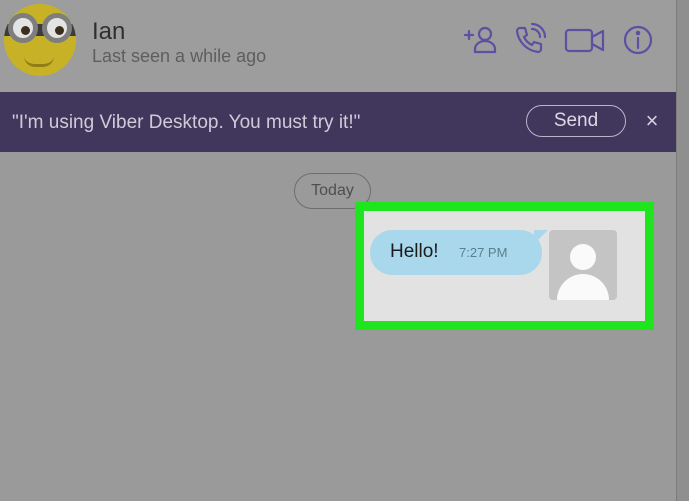  I want to click on avatar-left-eye, so click(23, 28).